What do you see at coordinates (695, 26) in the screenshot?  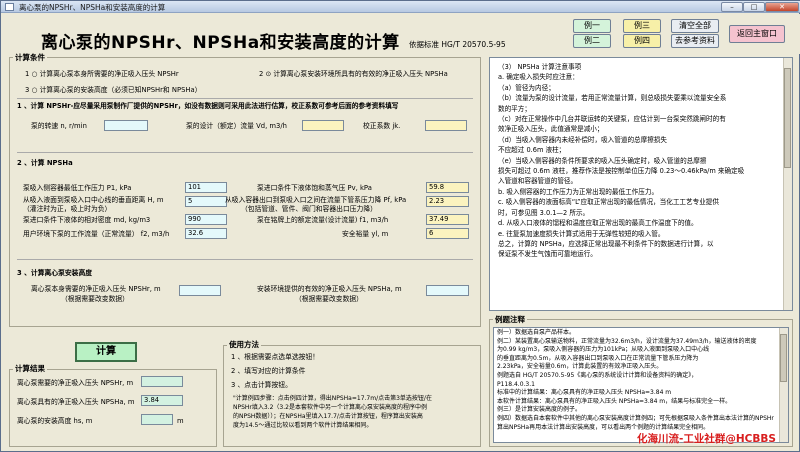 I see `clear-all-button: 清空全部` at bounding box center [695, 26].